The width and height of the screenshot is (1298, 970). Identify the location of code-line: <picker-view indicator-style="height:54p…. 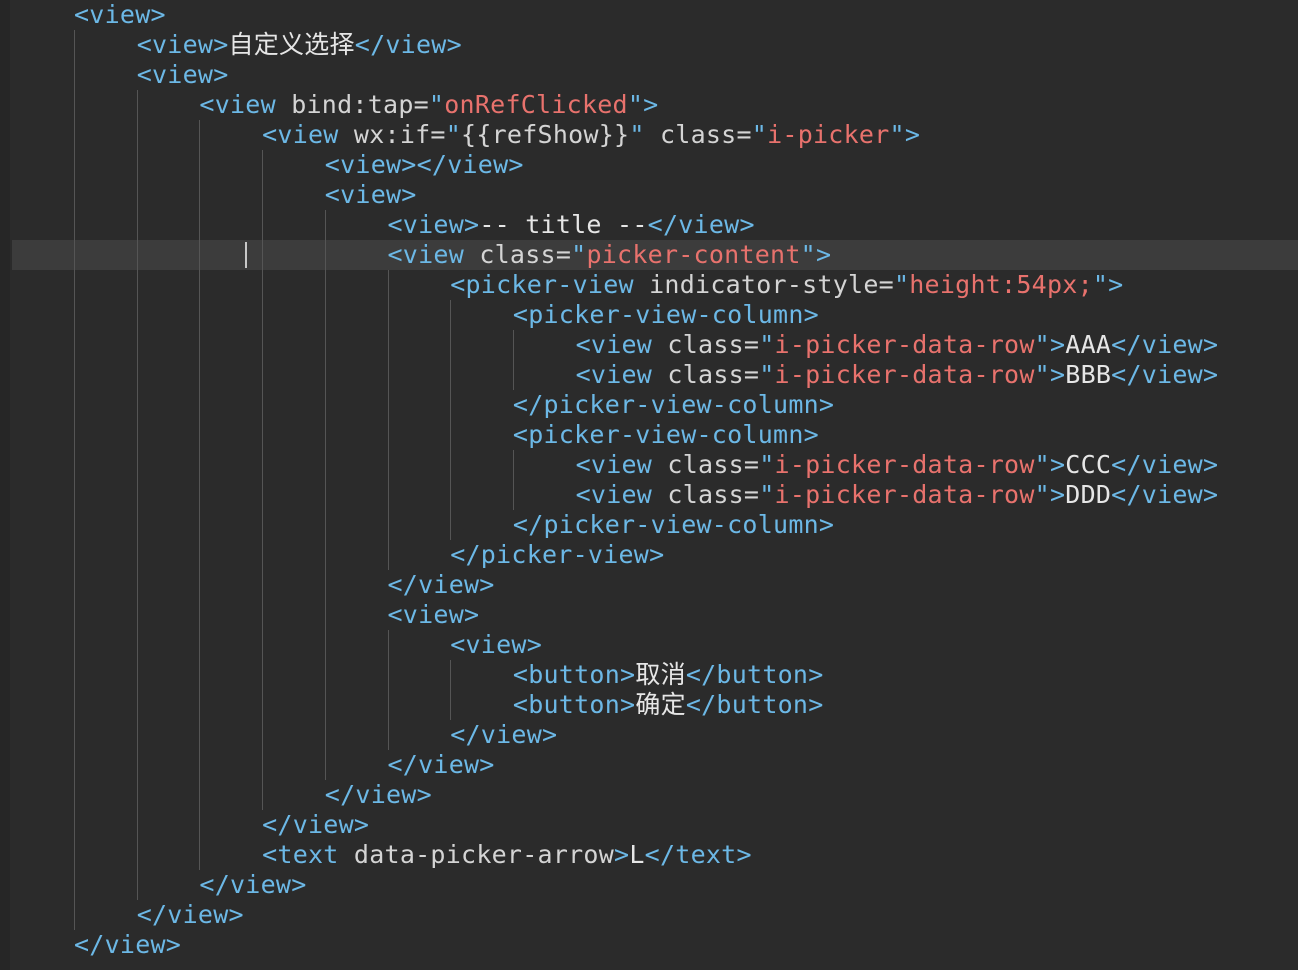
(786, 285).